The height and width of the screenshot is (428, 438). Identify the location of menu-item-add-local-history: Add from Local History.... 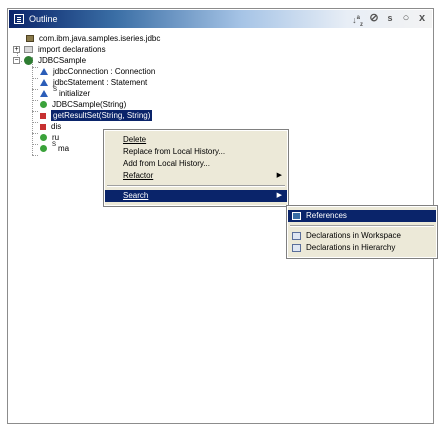
(196, 164).